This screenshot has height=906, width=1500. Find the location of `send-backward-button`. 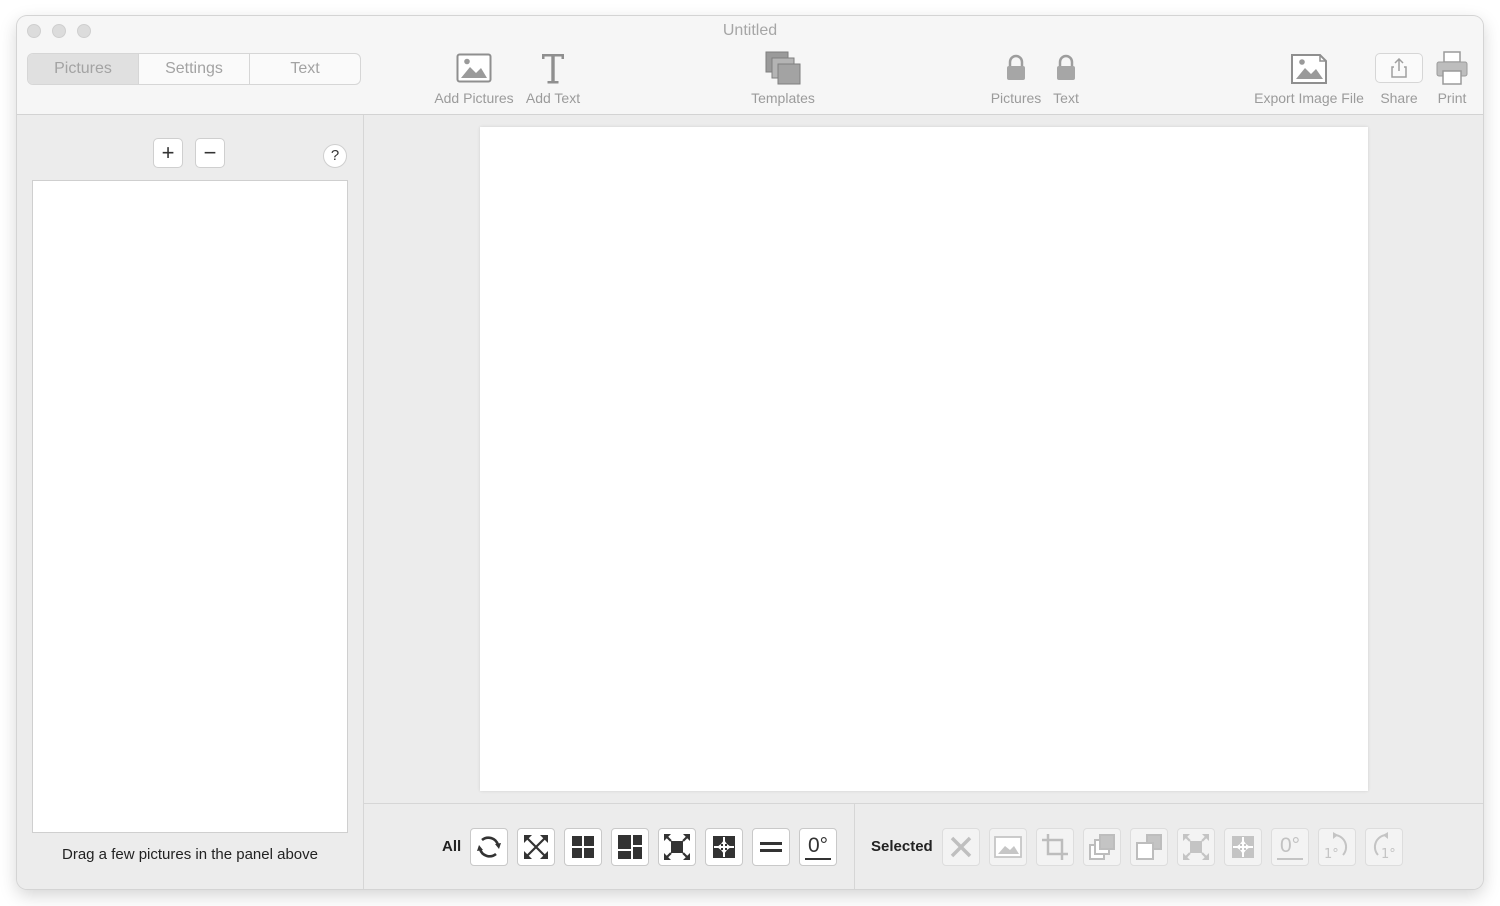

send-backward-button is located at coordinates (1149, 847).